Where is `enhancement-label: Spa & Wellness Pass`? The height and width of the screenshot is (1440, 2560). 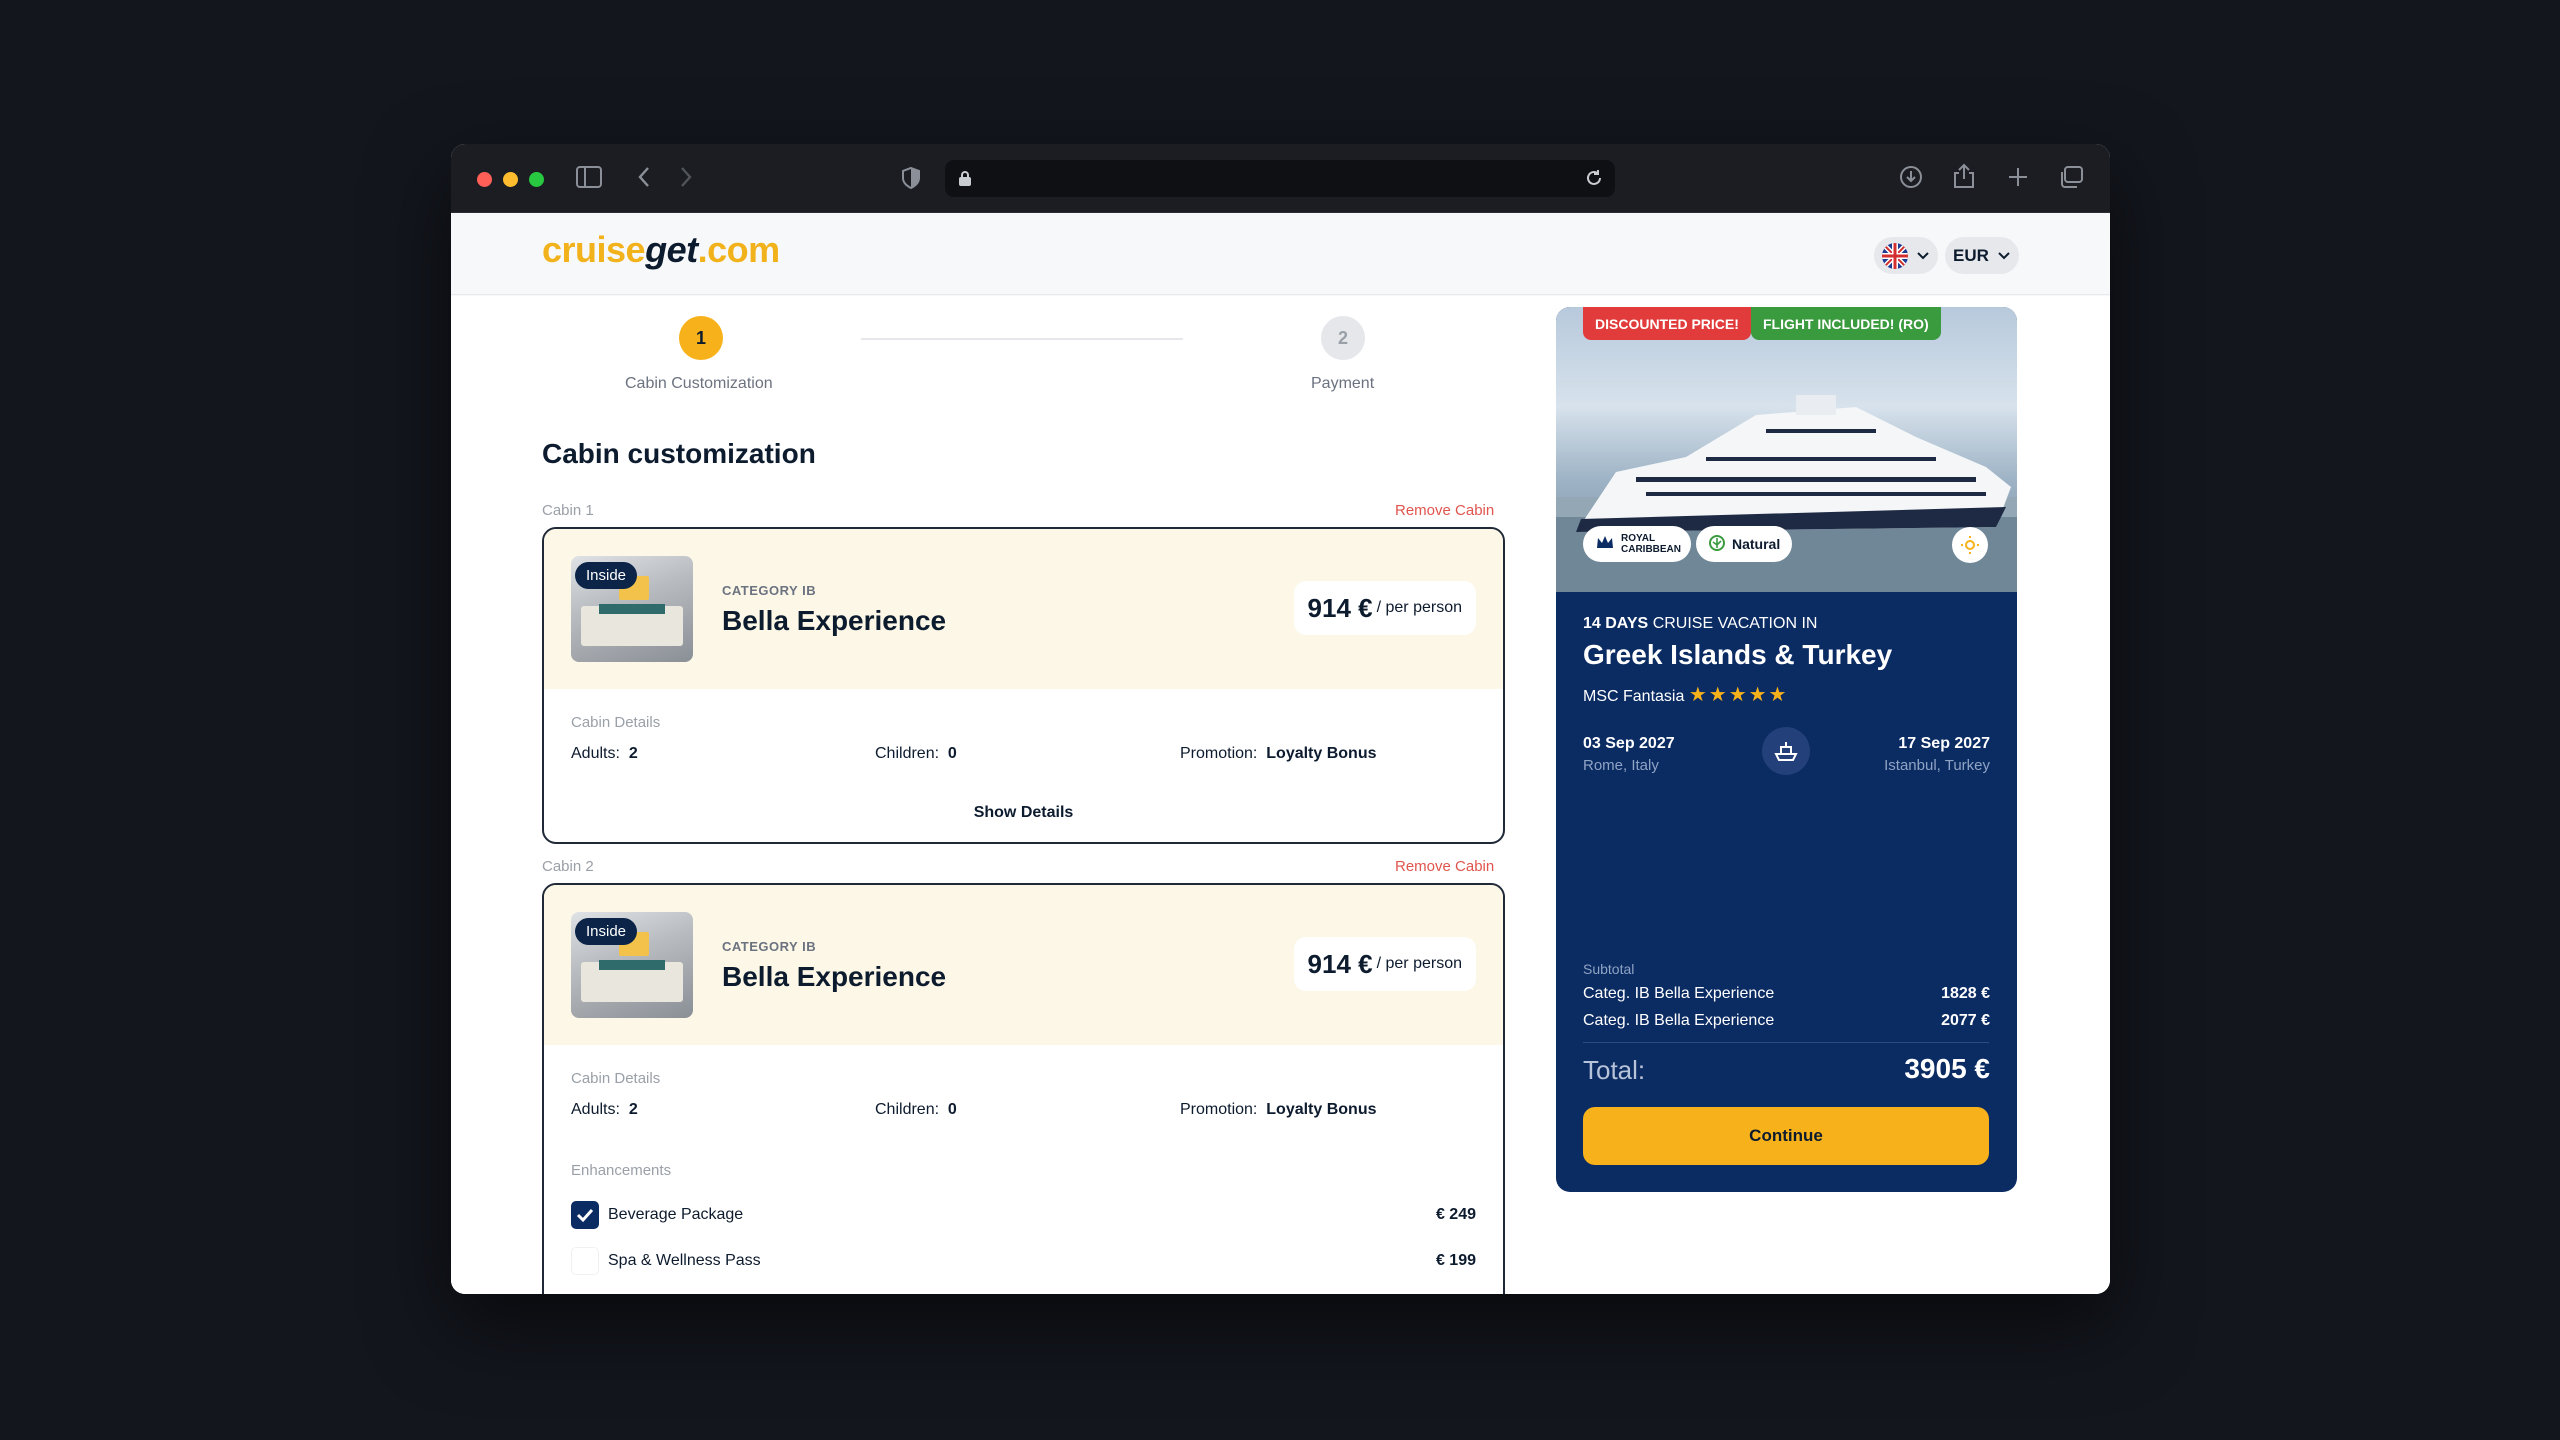 enhancement-label: Spa & Wellness Pass is located at coordinates (684, 1260).